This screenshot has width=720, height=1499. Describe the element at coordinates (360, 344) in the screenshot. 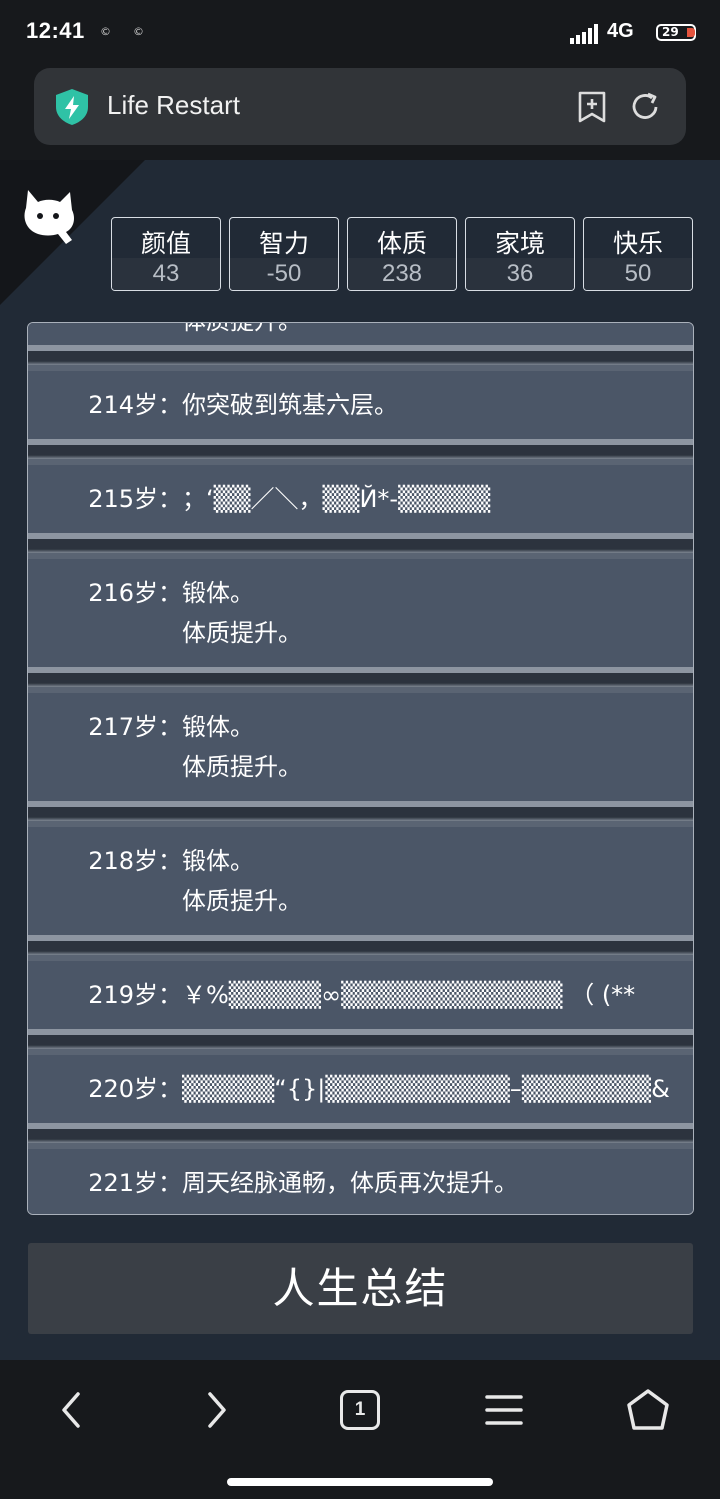

I see `log-entry: 体质提升。` at that location.